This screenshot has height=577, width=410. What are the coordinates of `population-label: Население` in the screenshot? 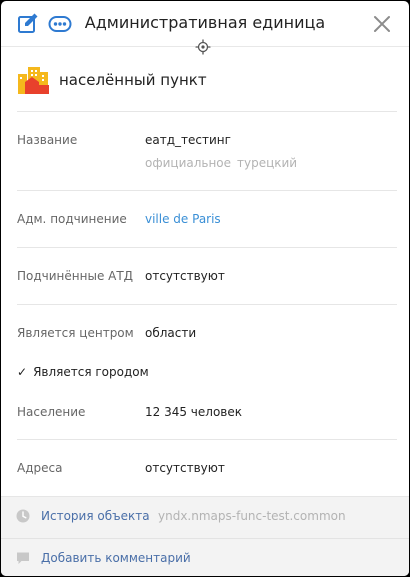 It's located at (51, 412).